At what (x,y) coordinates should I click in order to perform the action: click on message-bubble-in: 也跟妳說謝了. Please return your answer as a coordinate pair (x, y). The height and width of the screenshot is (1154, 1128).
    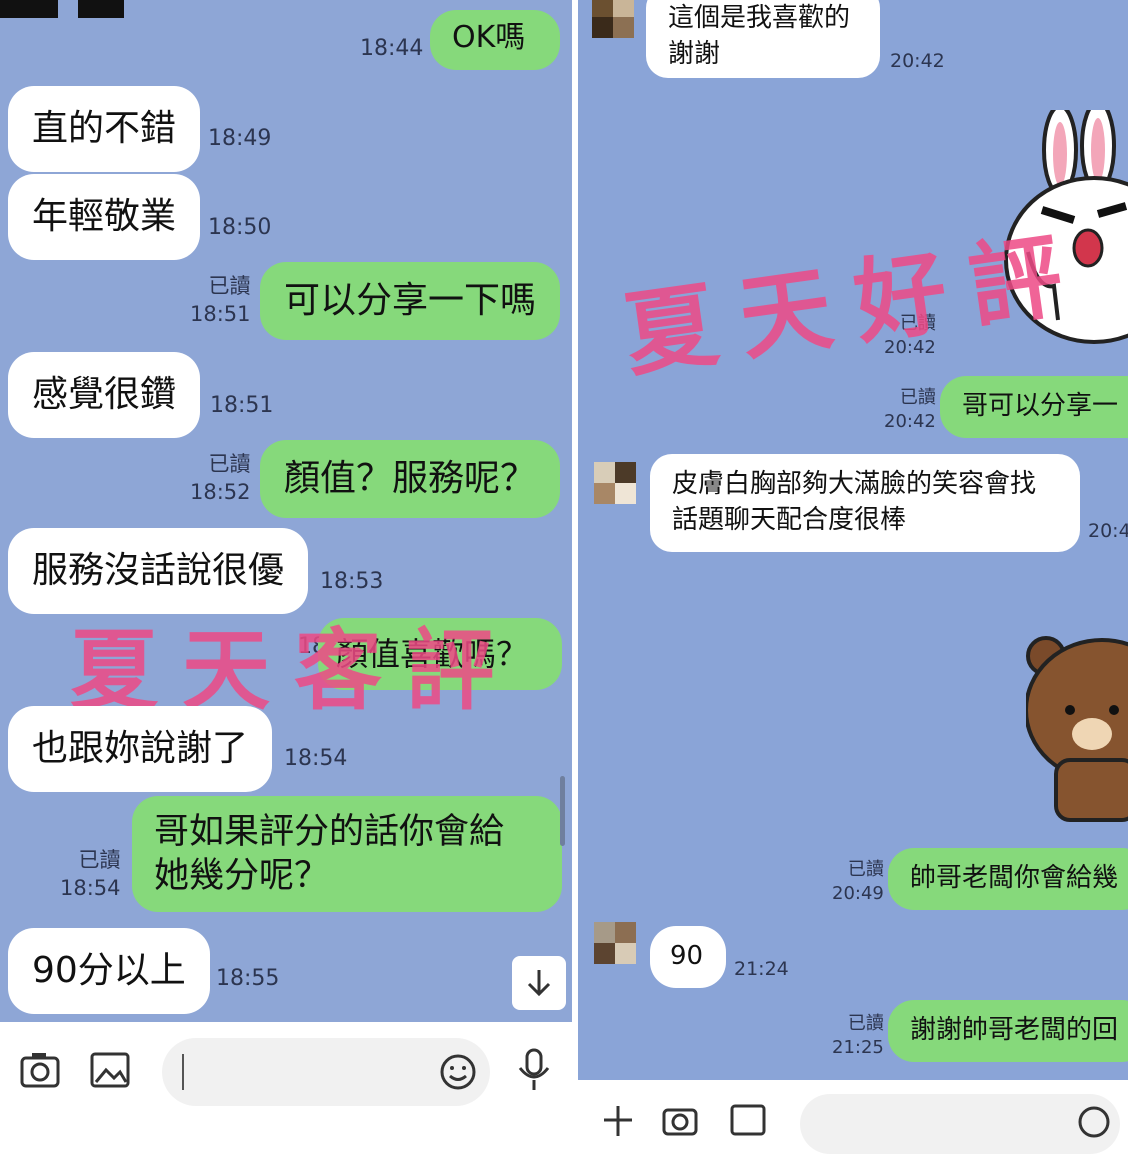
    Looking at the image, I should click on (140, 749).